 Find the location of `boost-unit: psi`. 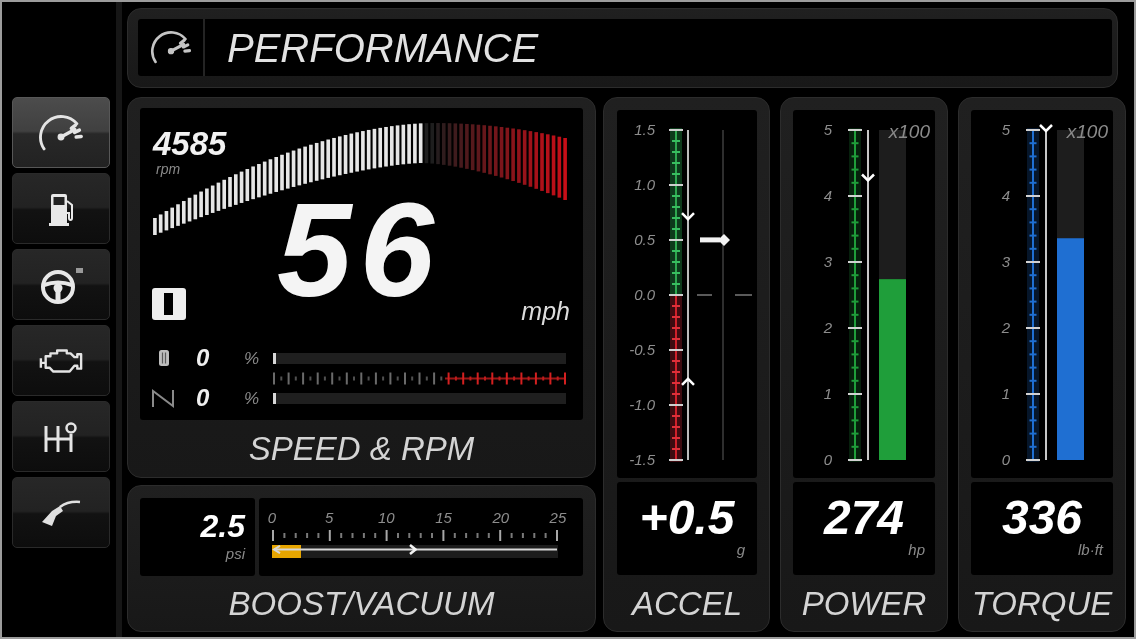

boost-unit: psi is located at coordinates (235, 553).